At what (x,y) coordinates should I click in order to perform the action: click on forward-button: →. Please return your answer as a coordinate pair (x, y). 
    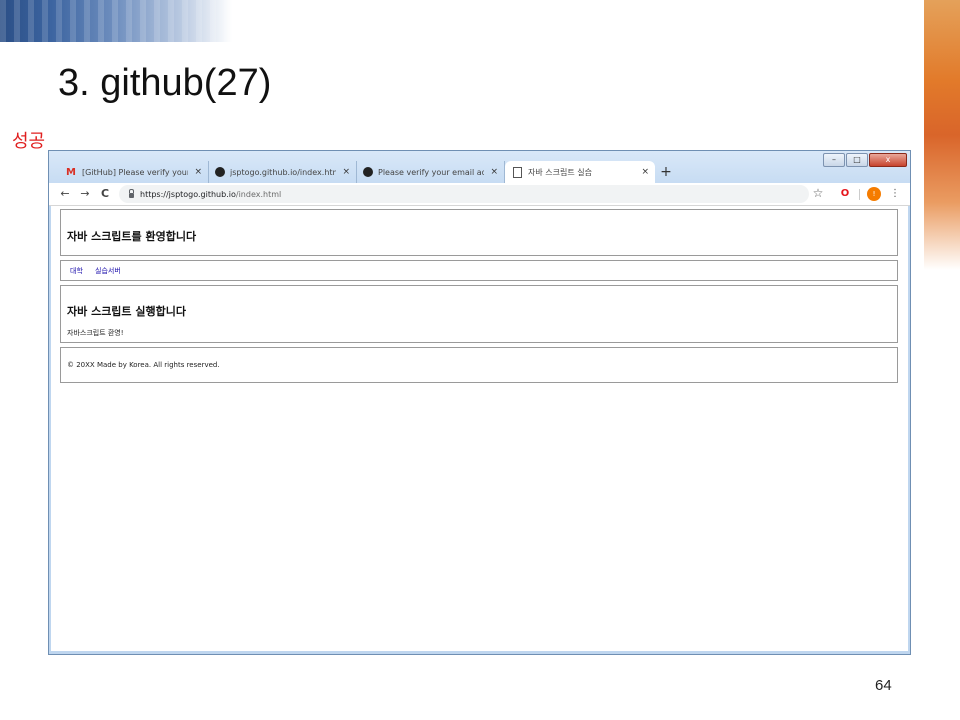
    Looking at the image, I should click on (85, 194).